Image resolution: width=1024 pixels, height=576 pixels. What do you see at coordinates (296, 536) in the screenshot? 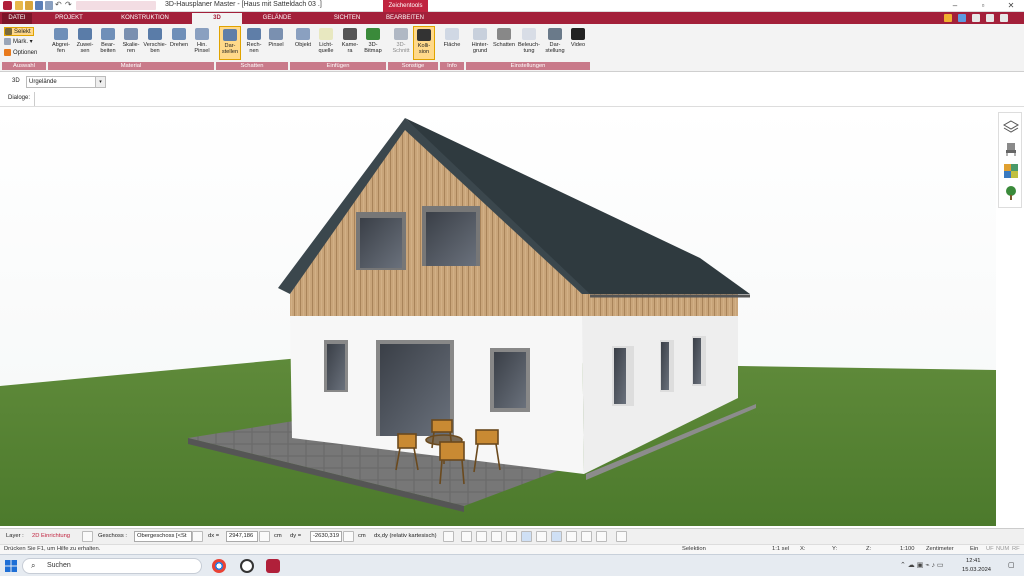
I see `dy-label: dy =` at bounding box center [296, 536].